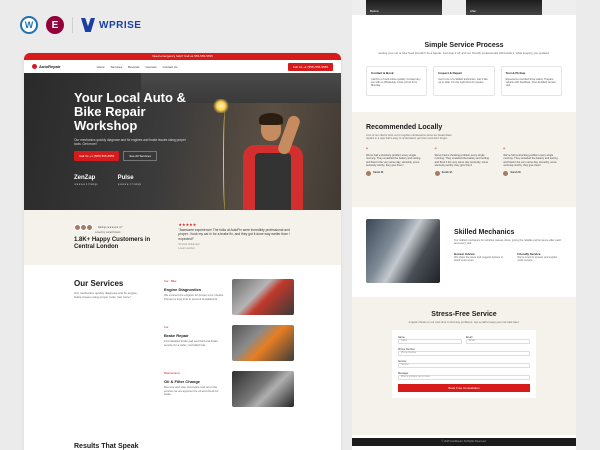 The width and height of the screenshot is (600, 450). Describe the element at coordinates (120, 25) in the screenshot. I see `wprise-label: WPRISE` at that location.